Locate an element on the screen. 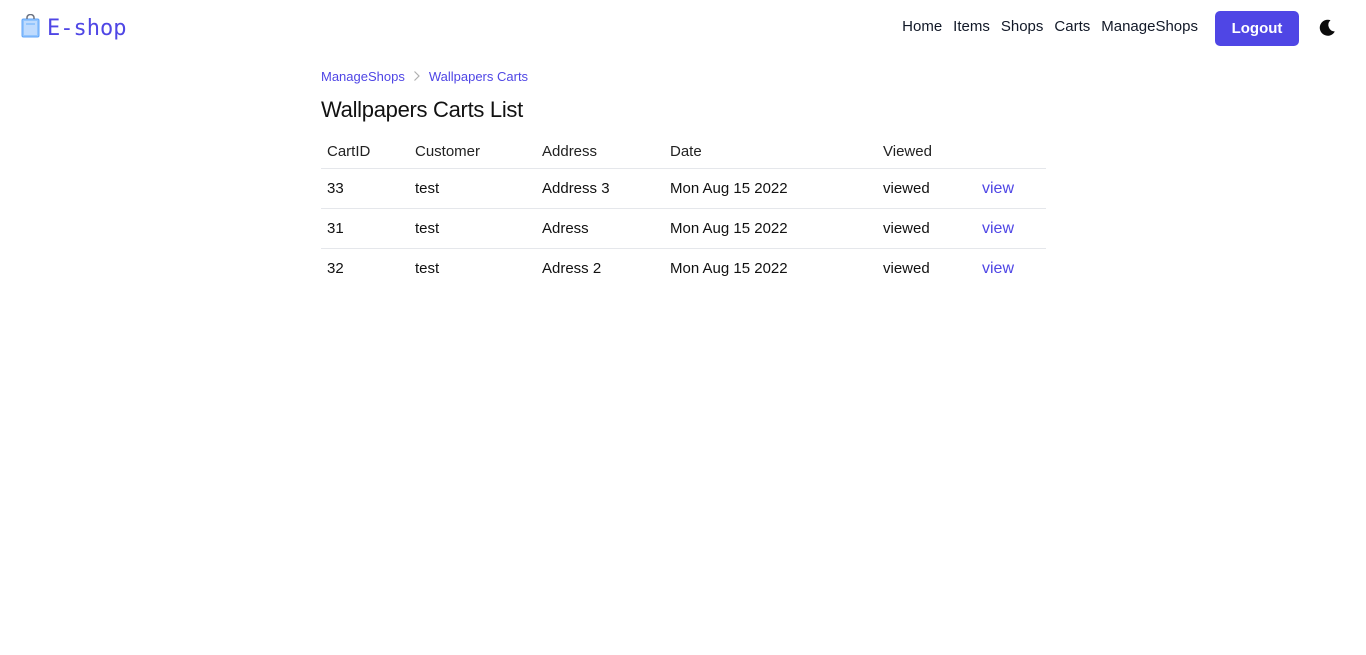 The image size is (1366, 655). breadcrumb: ManageShops Wallpapers Carts is located at coordinates (683, 76).